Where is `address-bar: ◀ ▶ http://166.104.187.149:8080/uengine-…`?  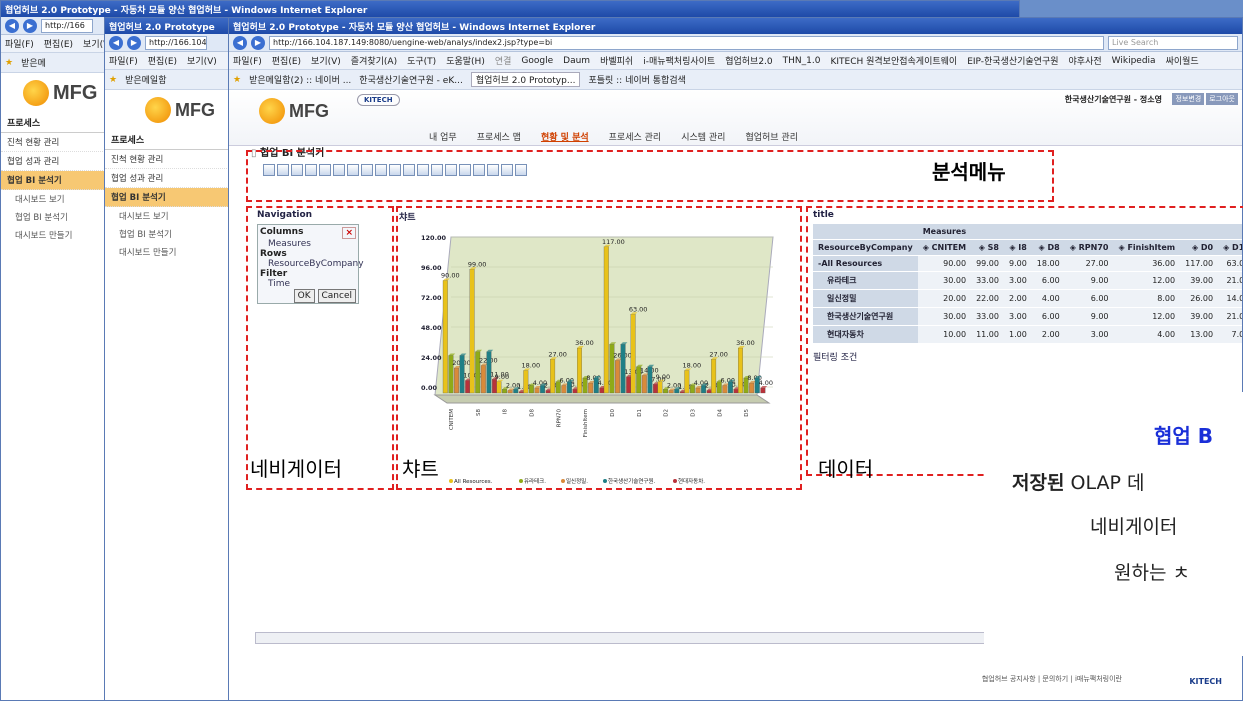 address-bar: ◀ ▶ http://166.104.187.149:8080/uengine-… is located at coordinates (735, 43).